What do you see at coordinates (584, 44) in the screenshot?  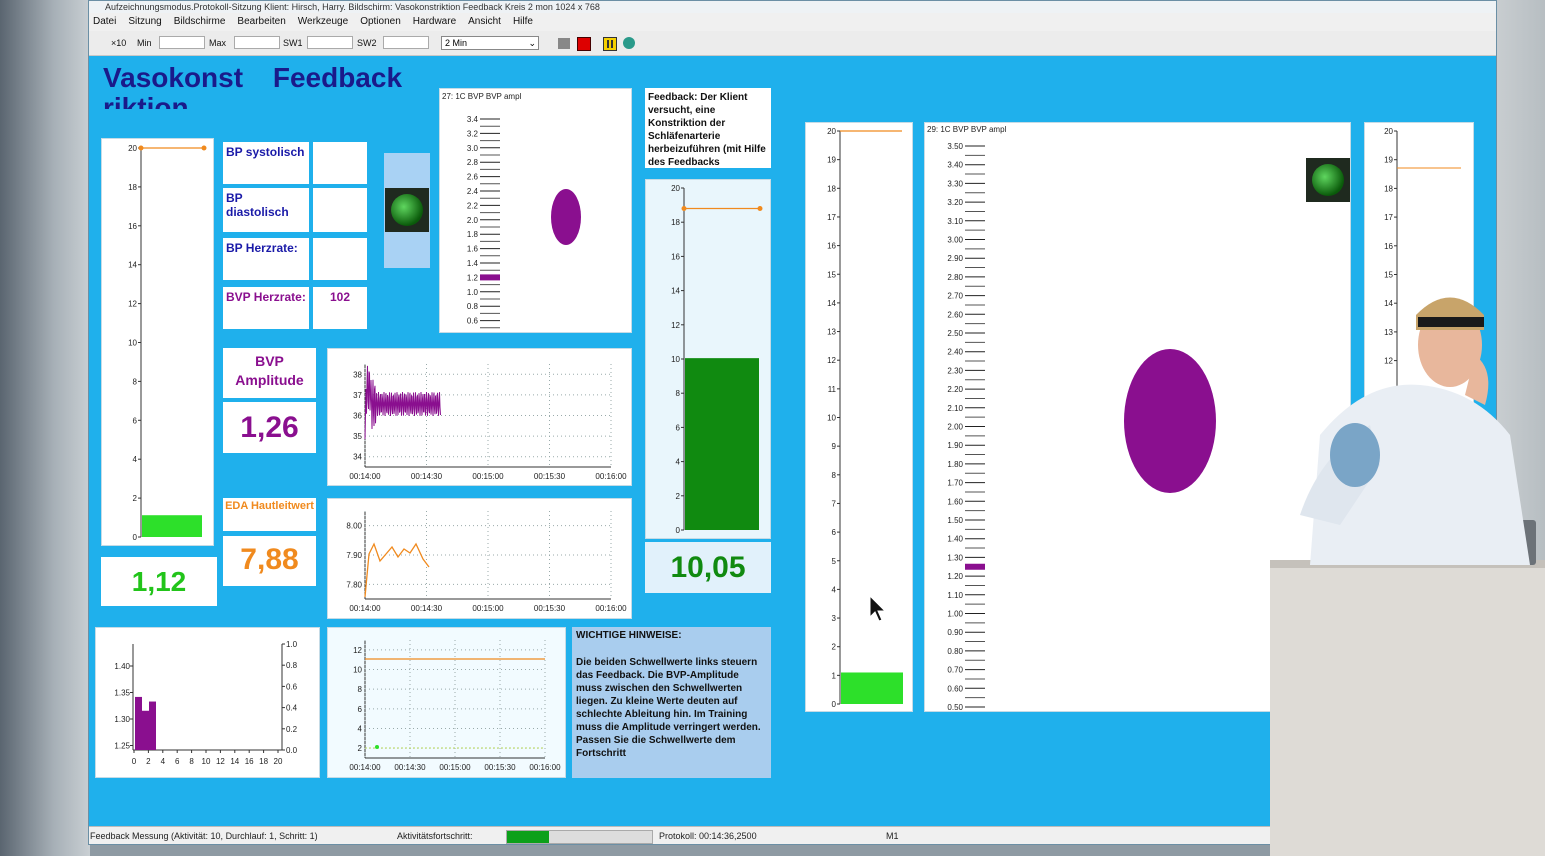 I see `record-icon` at bounding box center [584, 44].